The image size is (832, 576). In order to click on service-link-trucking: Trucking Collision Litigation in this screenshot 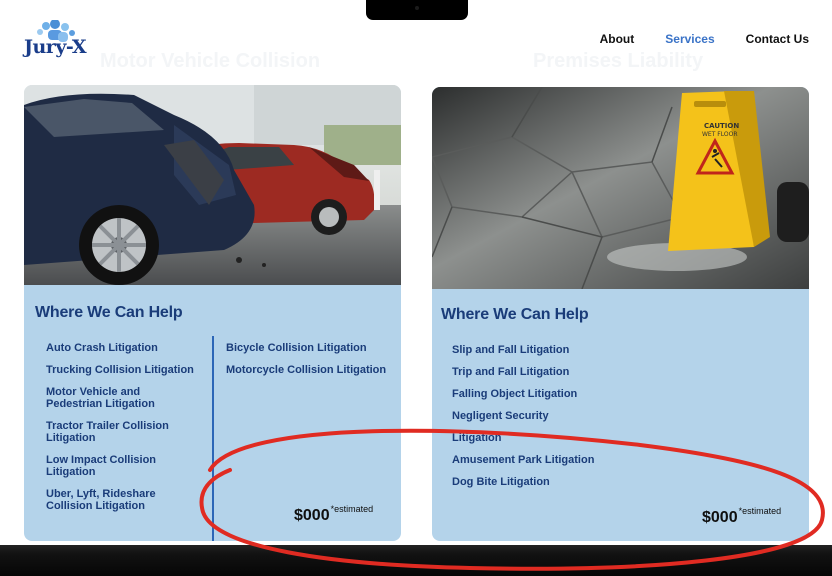, I will do `click(126, 370)`.